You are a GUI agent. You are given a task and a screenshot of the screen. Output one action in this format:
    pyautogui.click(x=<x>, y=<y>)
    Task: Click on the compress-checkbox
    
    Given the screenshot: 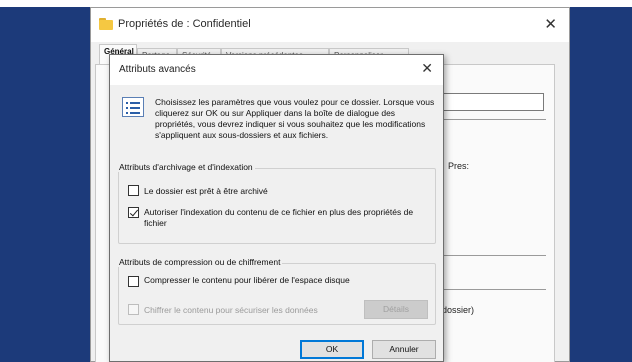 What is the action you would take?
    pyautogui.click(x=133, y=281)
    